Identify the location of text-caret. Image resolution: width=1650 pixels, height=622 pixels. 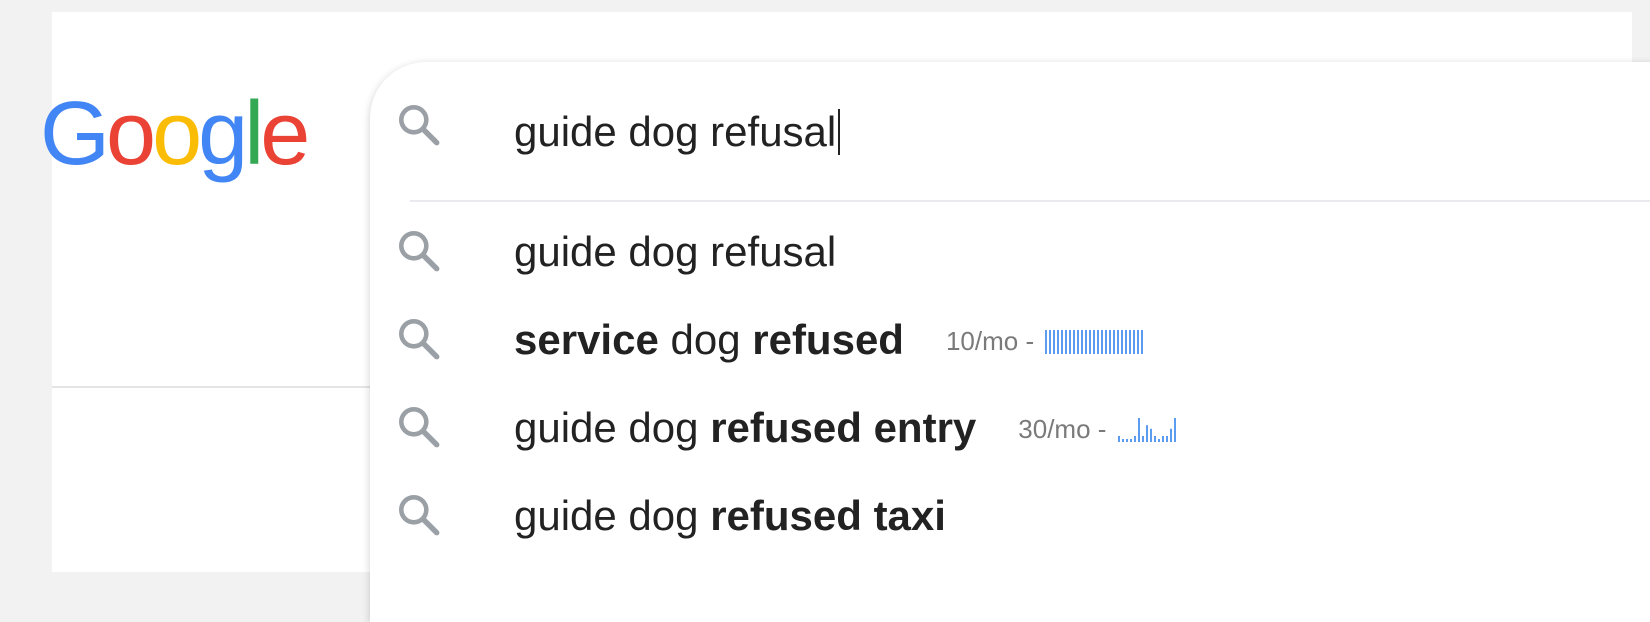
(839, 132).